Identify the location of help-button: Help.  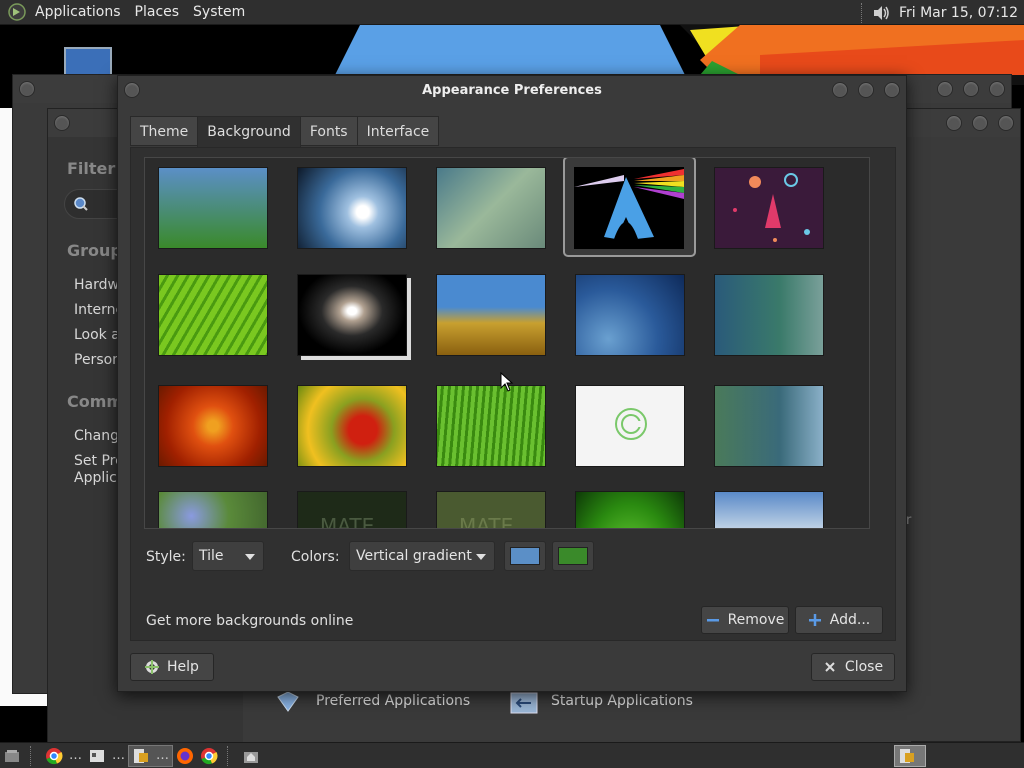
(172, 667).